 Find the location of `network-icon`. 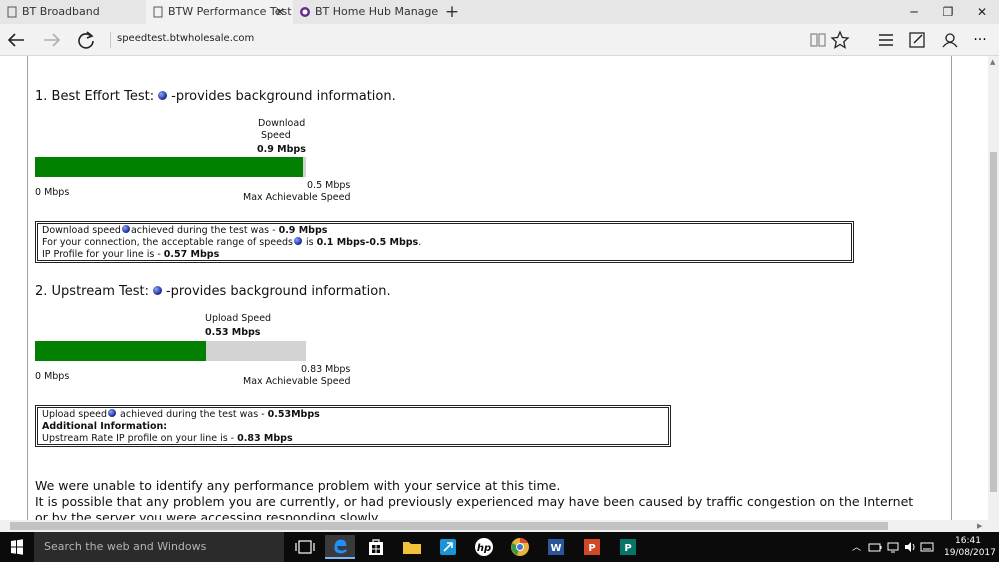

network-icon is located at coordinates (893, 547).